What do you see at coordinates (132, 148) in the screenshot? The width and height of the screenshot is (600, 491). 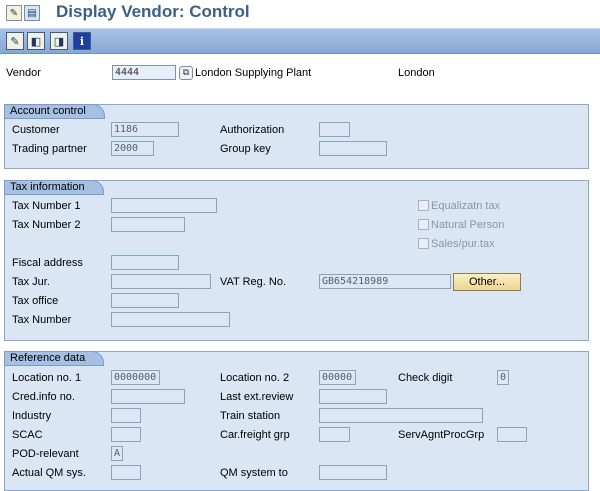 I see `trading-partner-field: 2000` at bounding box center [132, 148].